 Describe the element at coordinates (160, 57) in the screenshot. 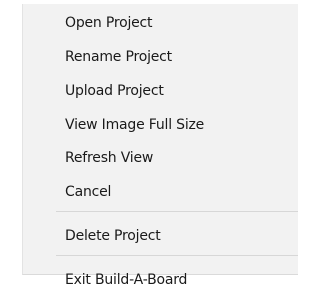

I see `menu-item-rename-project: Rename Project` at that location.